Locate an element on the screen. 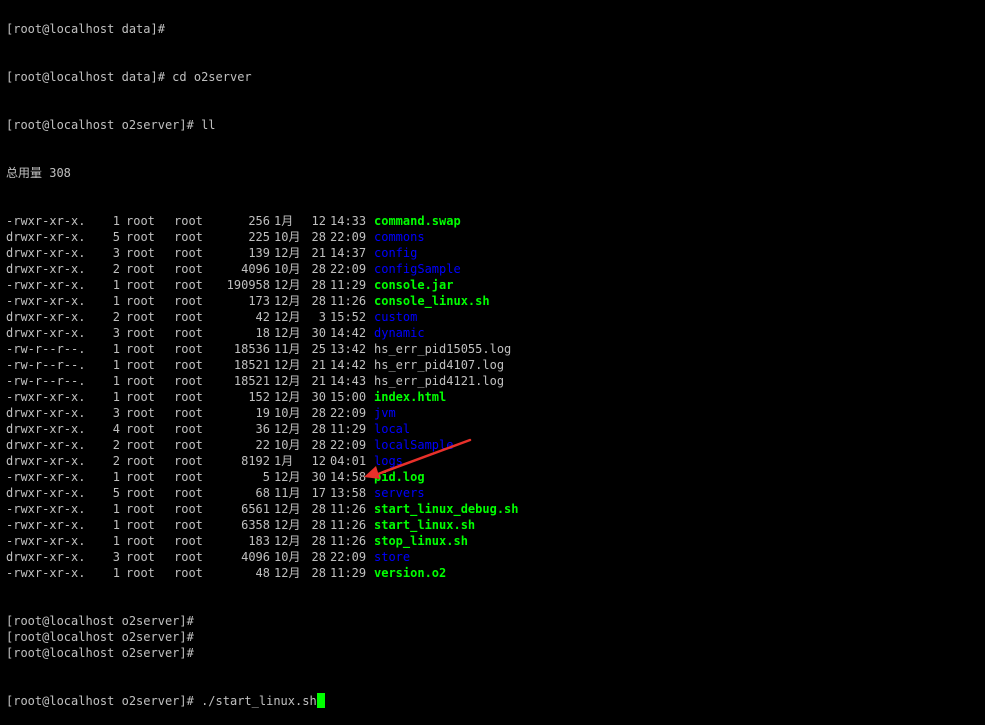 This screenshot has width=985, height=725. file-name: custom is located at coordinates (396, 317).